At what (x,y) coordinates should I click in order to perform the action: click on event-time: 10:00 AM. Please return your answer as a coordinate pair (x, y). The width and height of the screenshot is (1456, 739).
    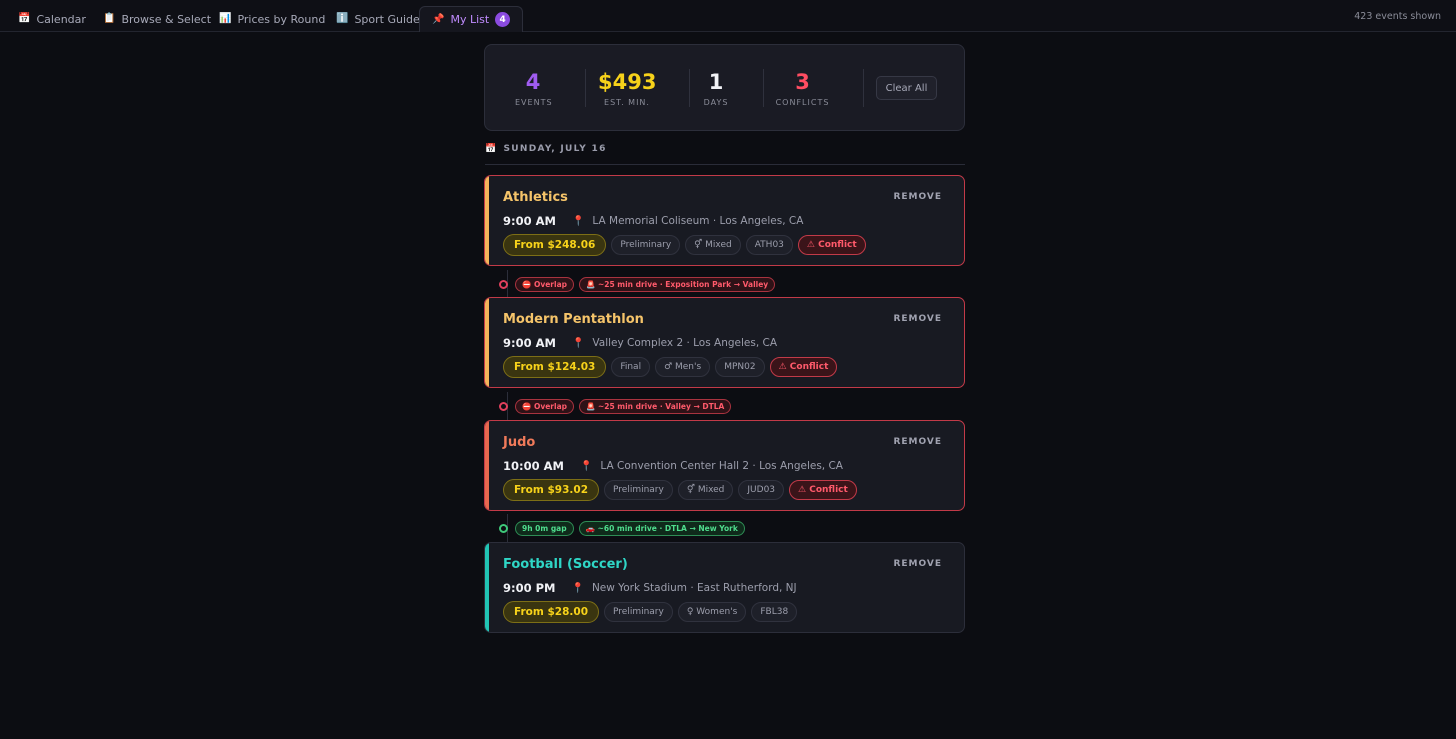
    Looking at the image, I should click on (533, 466).